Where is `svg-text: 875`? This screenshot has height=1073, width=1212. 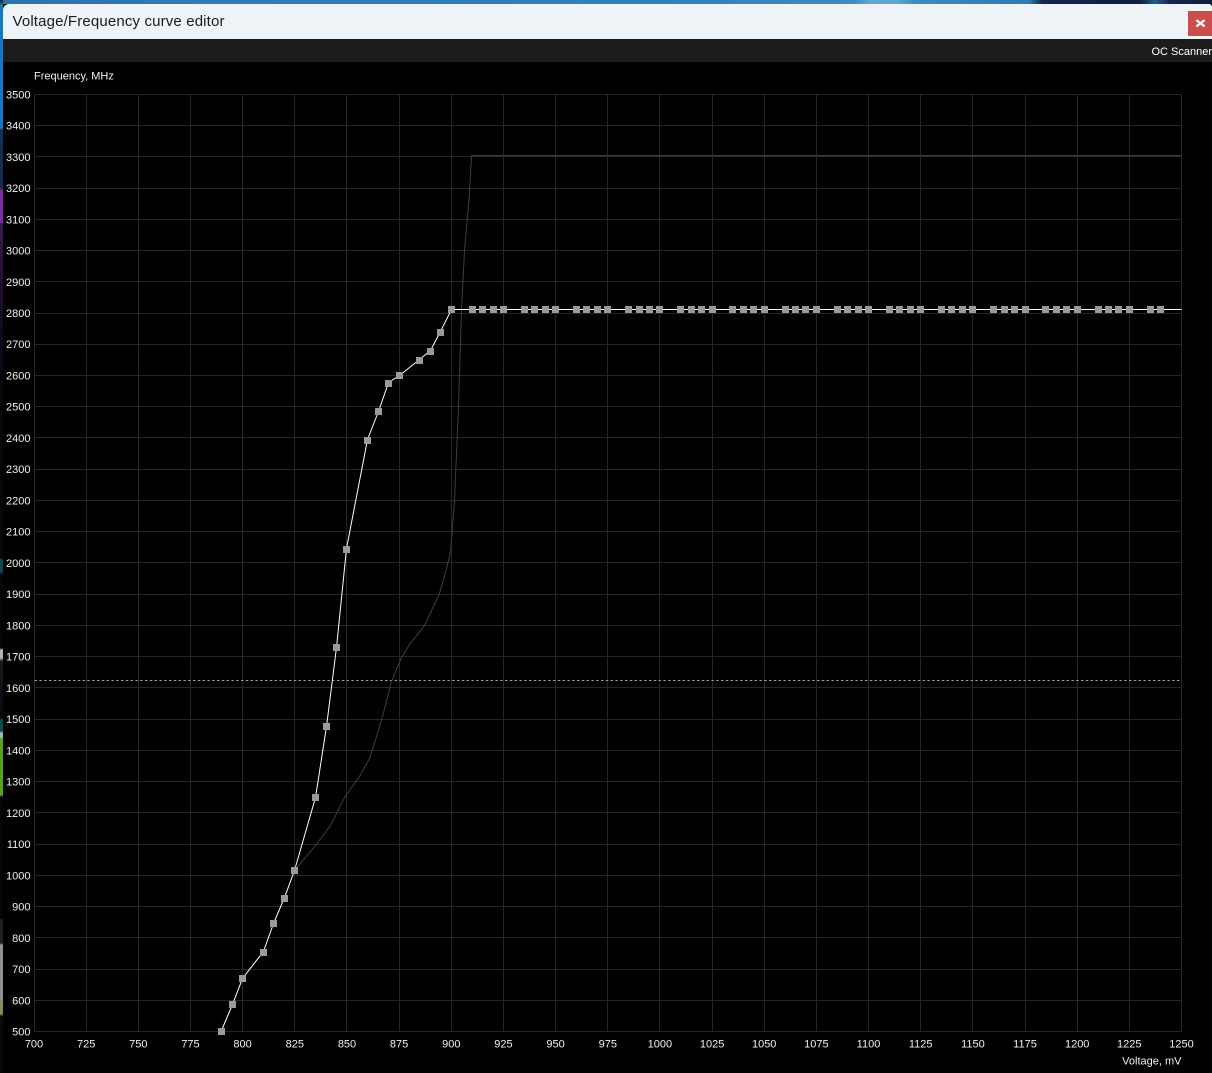 svg-text: 875 is located at coordinates (399, 1045).